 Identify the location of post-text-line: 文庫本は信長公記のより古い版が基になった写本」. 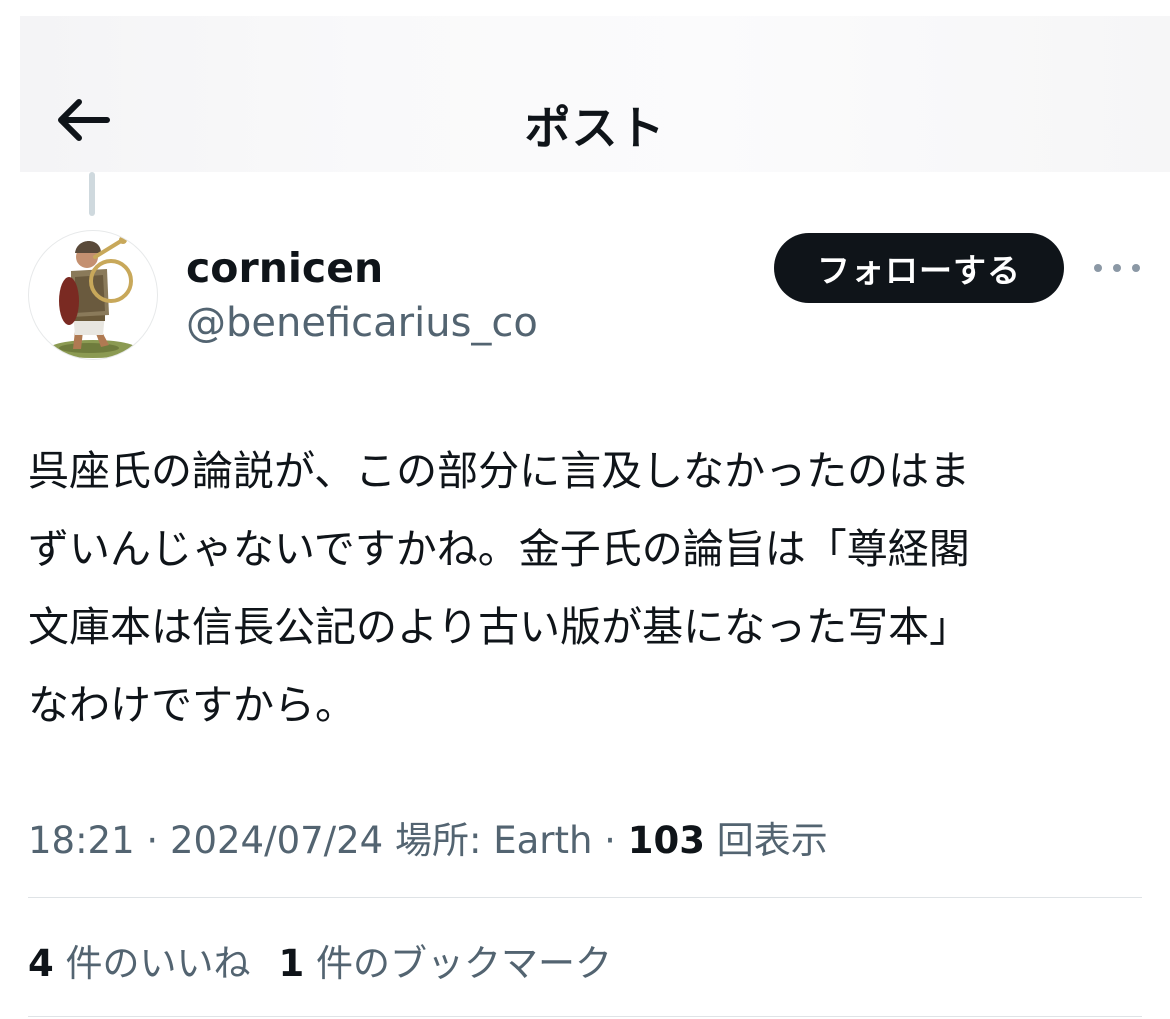
(499, 627).